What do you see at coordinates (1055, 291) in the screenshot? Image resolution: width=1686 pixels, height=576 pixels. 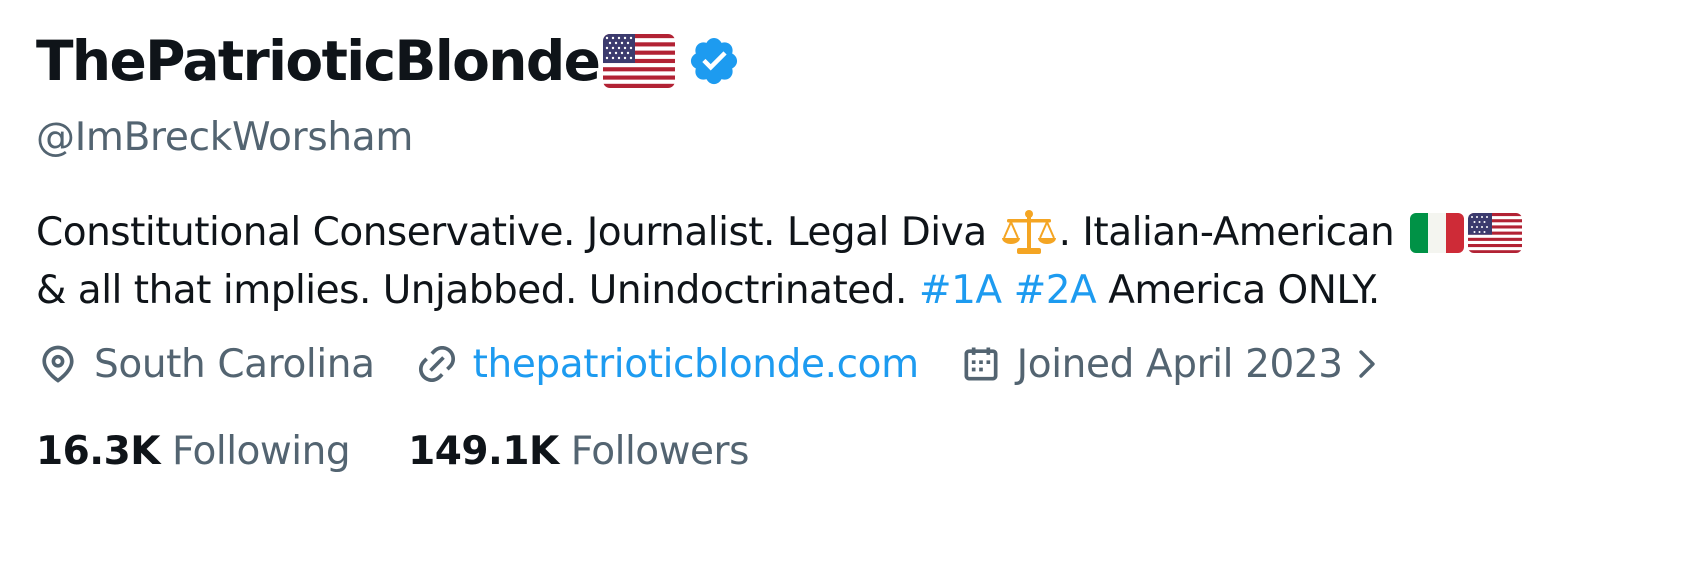 I see `hashtag-2a-link: #2A` at bounding box center [1055, 291].